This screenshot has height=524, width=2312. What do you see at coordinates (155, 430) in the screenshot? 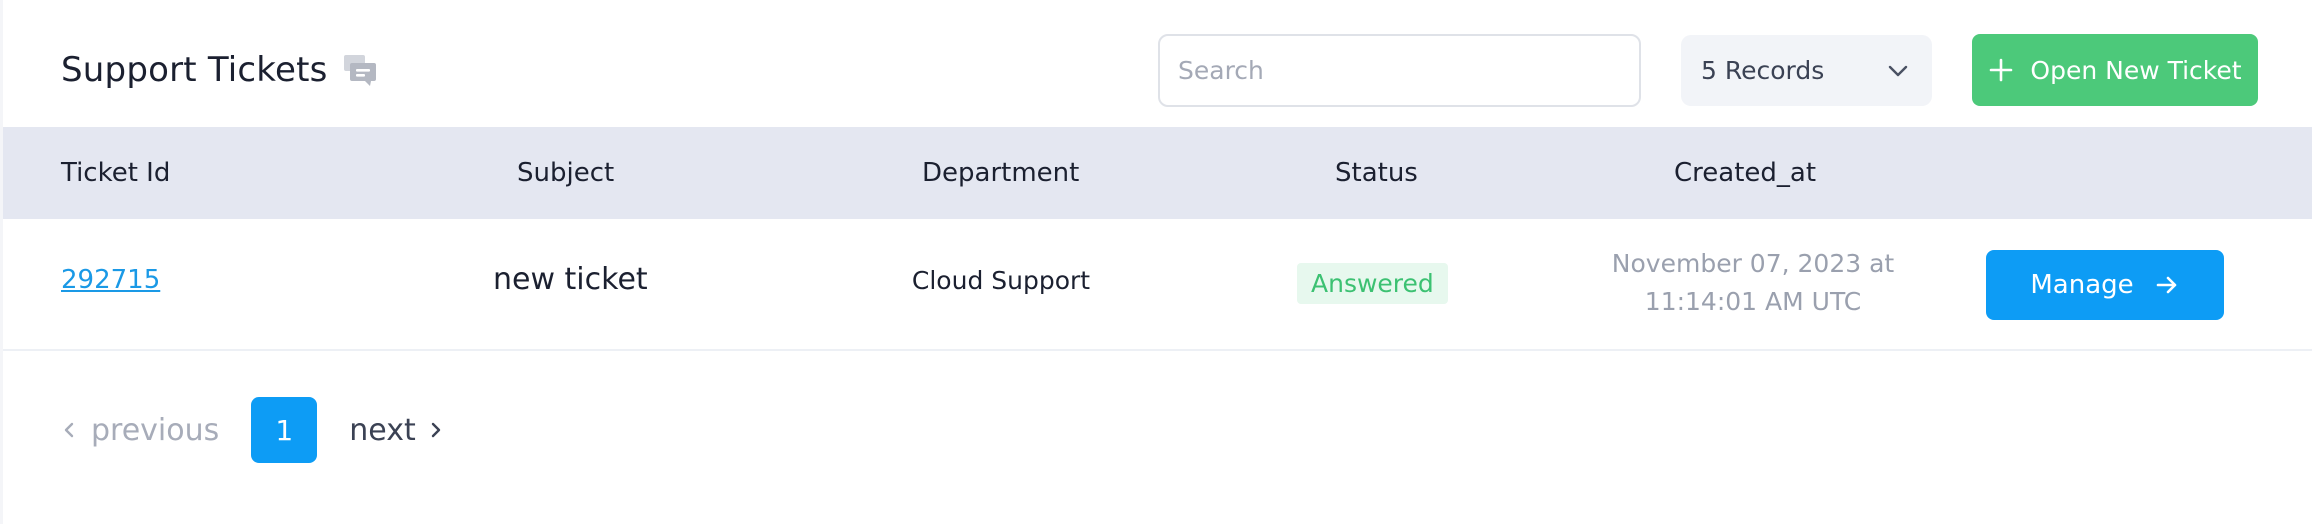
I see `previous-page-label: previous` at bounding box center [155, 430].